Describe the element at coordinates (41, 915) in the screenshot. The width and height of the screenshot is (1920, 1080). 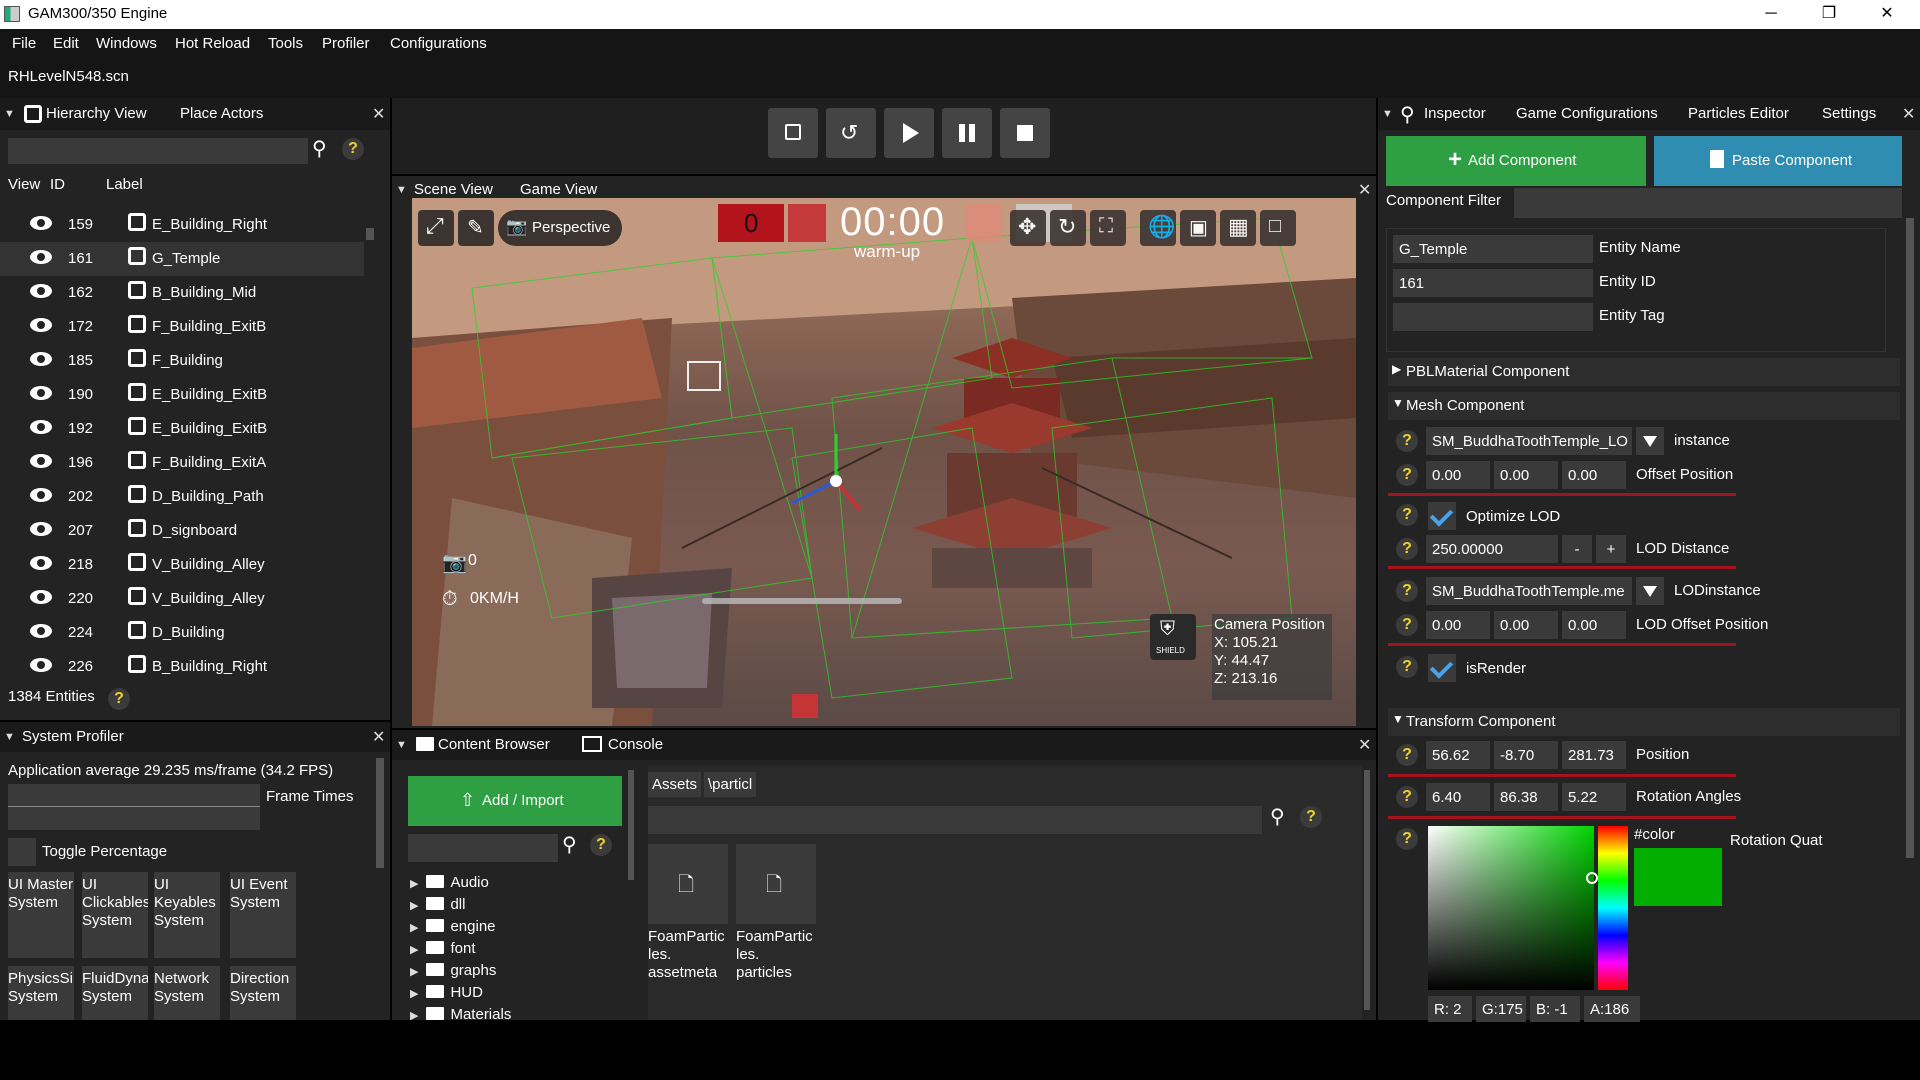
I see `system-button: UI Master System` at that location.